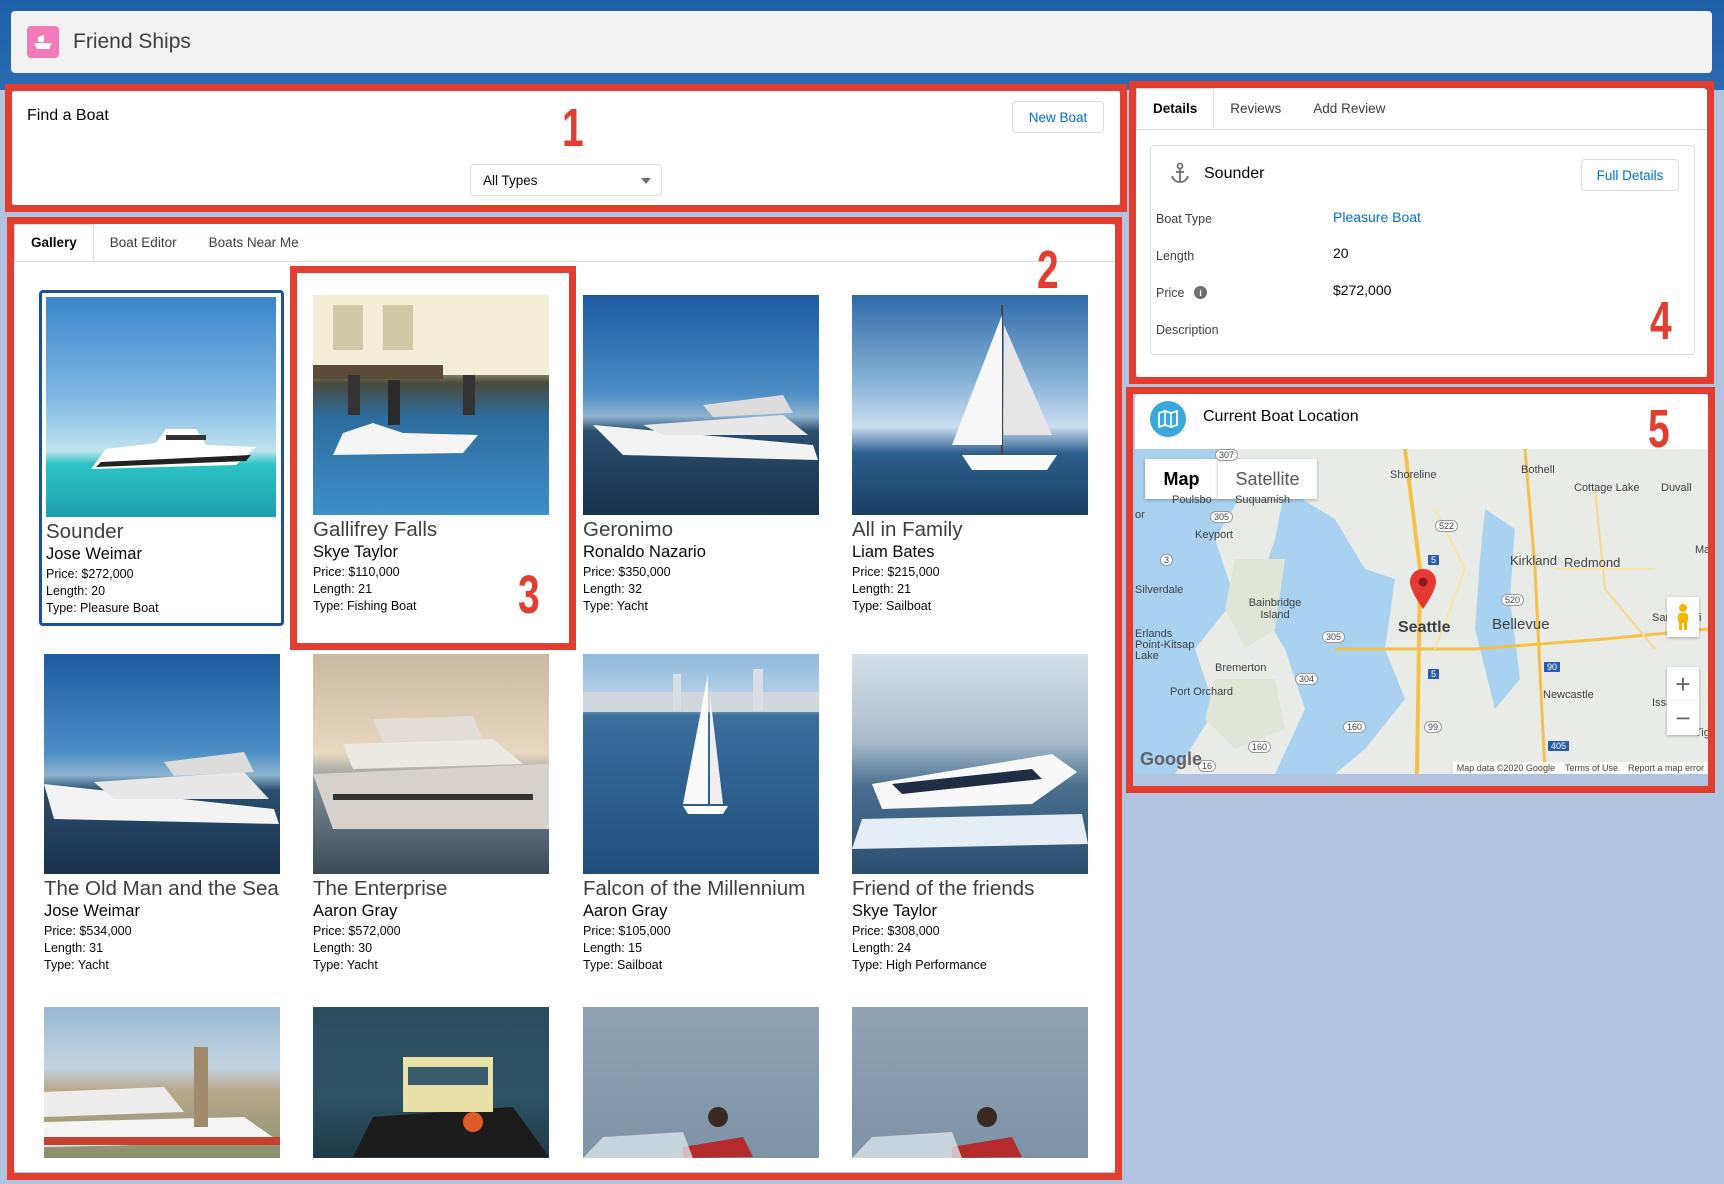 This screenshot has height=1184, width=1724. I want to click on boat-type: Type: Pleasure Boat, so click(102, 608).